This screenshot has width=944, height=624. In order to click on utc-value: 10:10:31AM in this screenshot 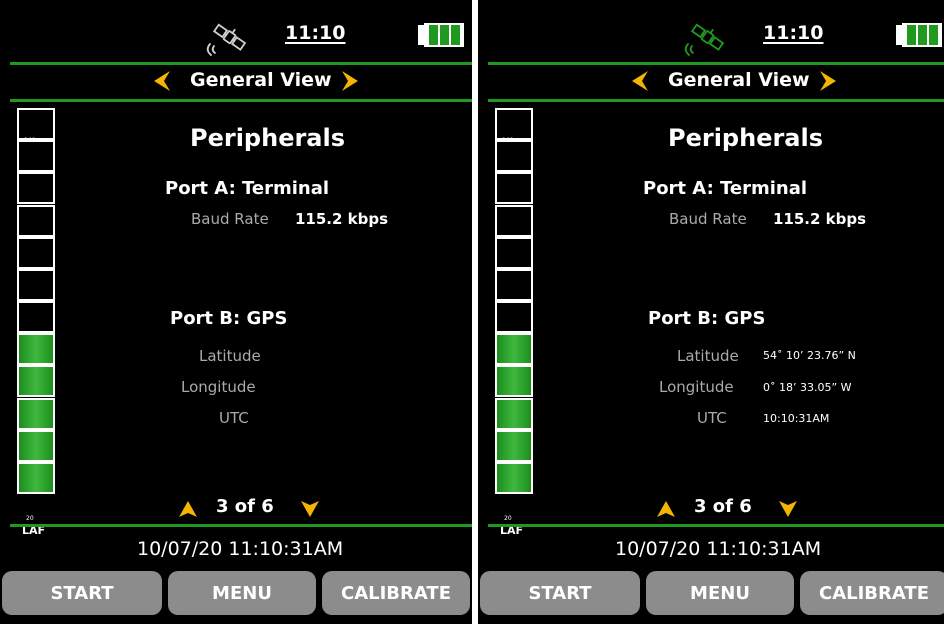, I will do `click(796, 418)`.